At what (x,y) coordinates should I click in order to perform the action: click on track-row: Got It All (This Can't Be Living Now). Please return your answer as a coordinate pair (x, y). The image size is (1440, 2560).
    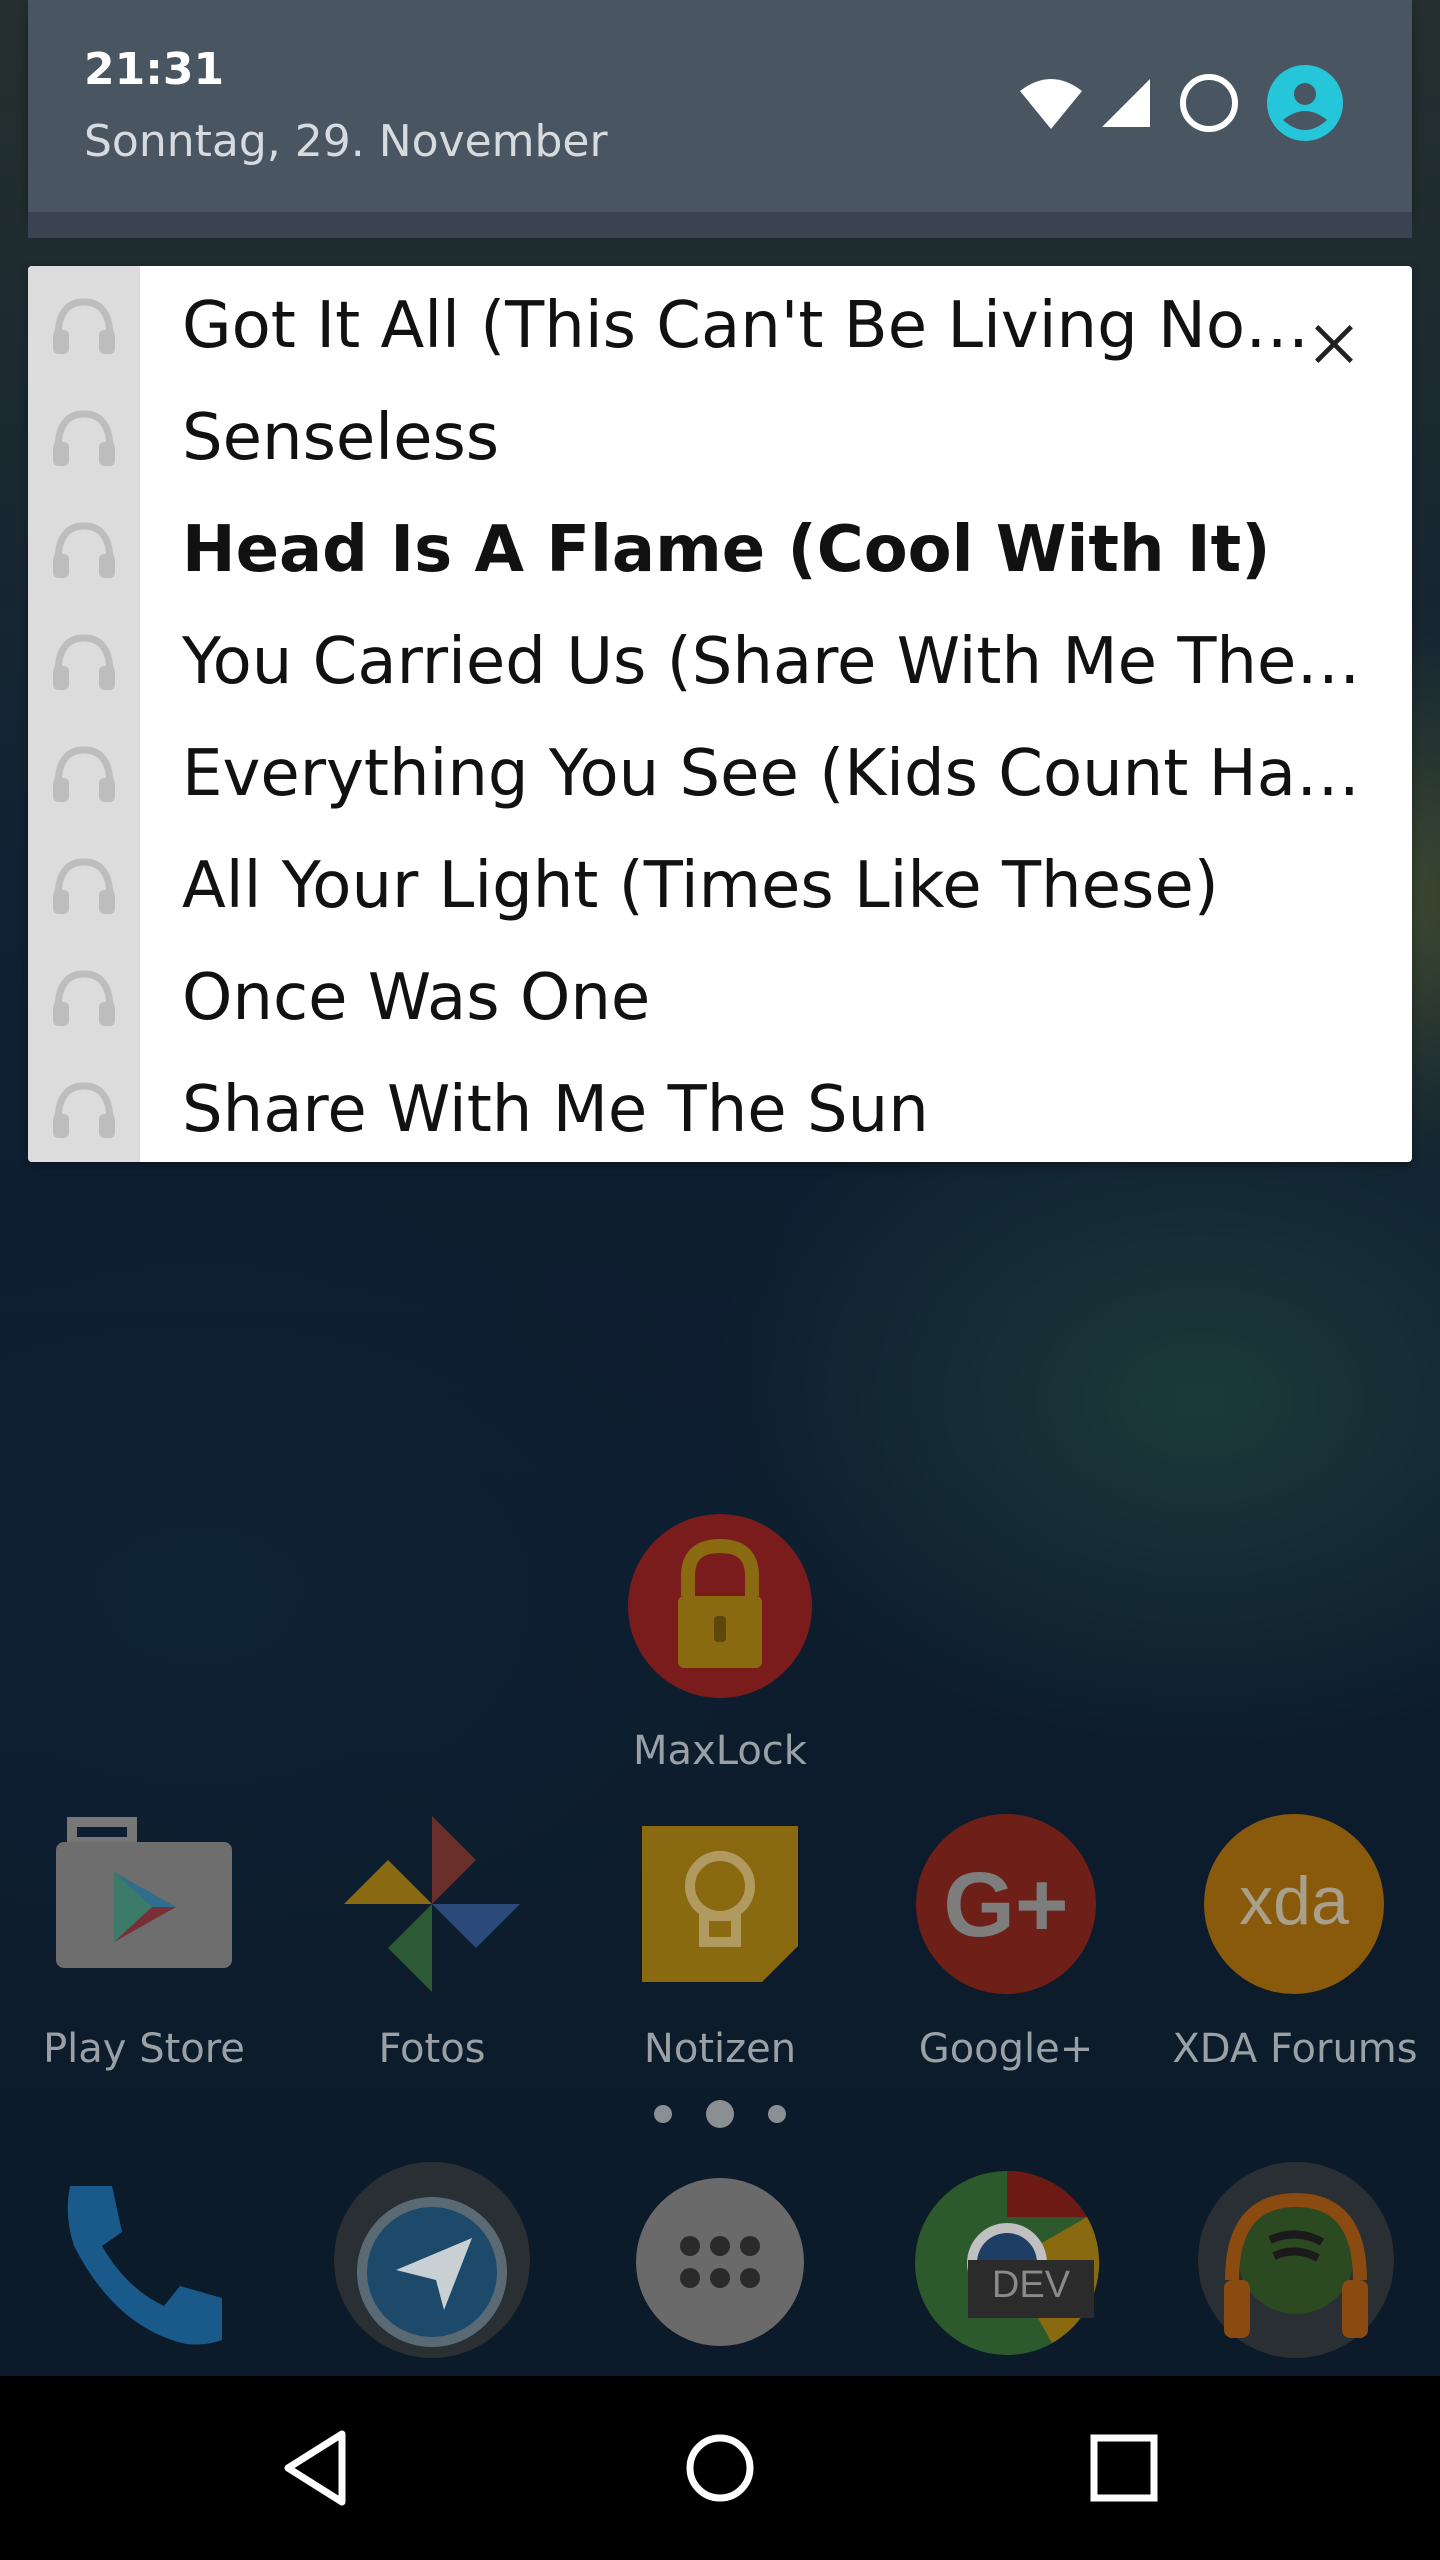
    Looking at the image, I should click on (720, 326).